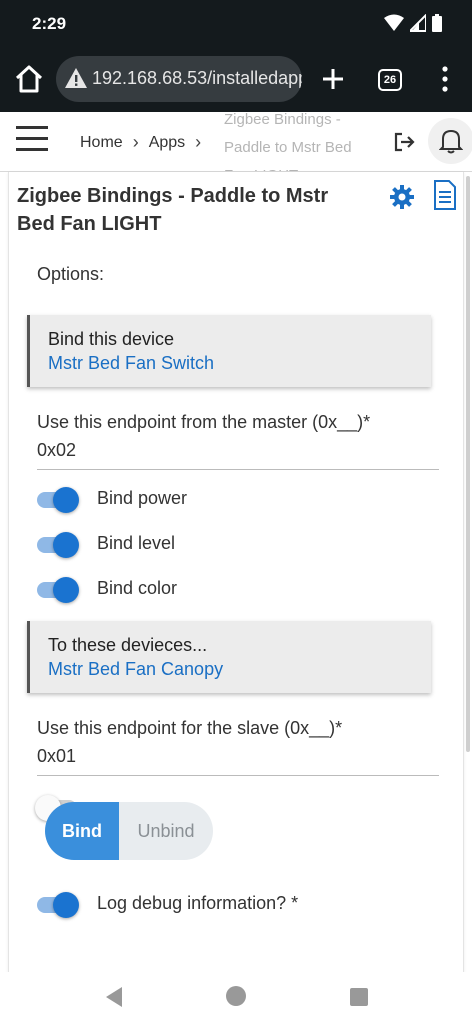  Describe the element at coordinates (445, 195) in the screenshot. I see `document-icon` at that location.